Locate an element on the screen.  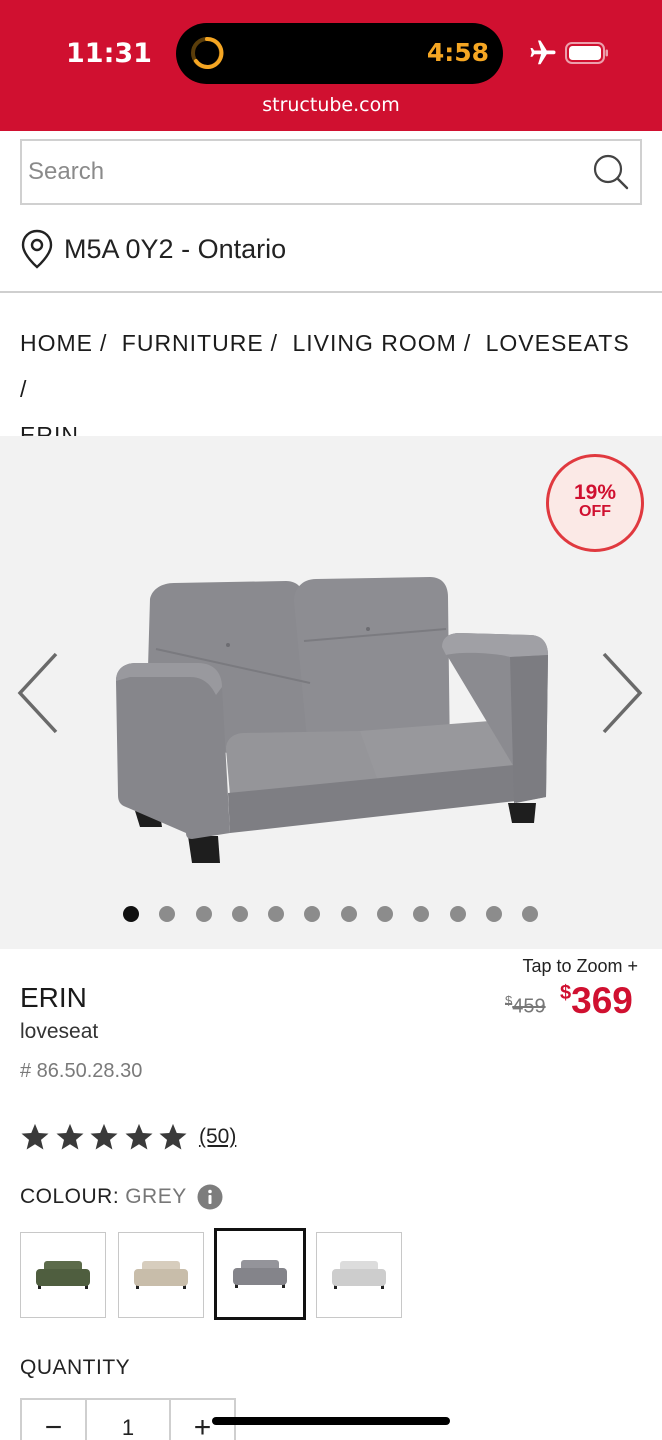
timer-value: 4:58 is located at coordinates (457, 52).